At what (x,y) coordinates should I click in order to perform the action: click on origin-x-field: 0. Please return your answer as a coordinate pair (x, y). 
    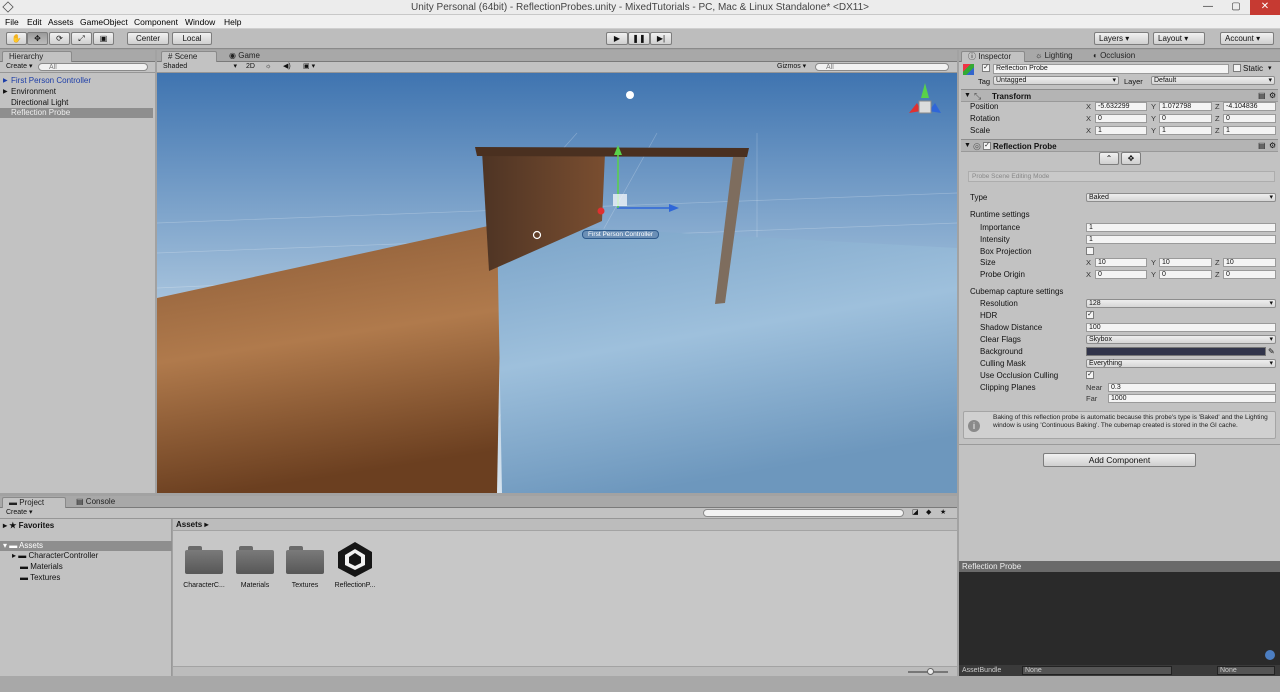
    Looking at the image, I should click on (1121, 274).